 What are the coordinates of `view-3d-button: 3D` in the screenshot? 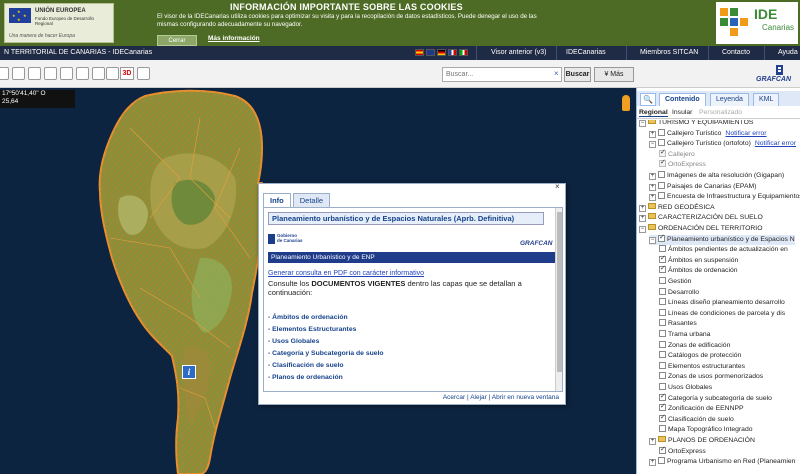 It's located at (127, 73).